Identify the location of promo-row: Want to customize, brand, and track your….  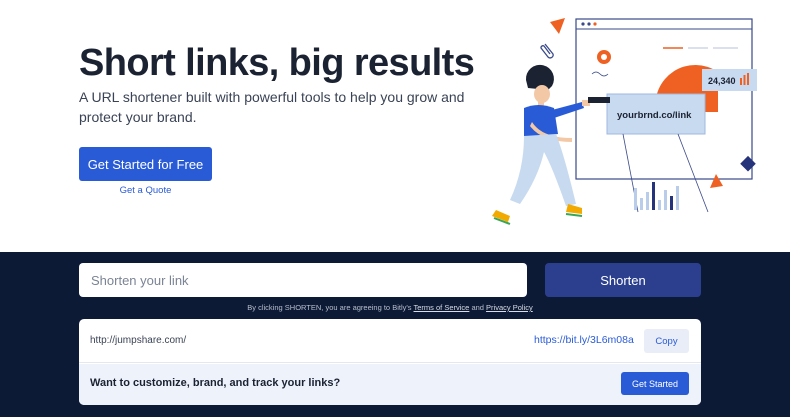
(390, 384).